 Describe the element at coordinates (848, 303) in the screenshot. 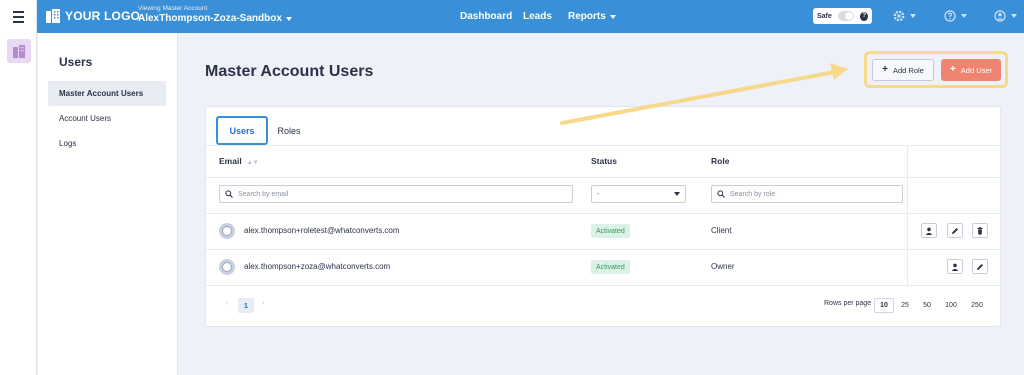

I see `rows-per-page-label: Rows per page` at that location.